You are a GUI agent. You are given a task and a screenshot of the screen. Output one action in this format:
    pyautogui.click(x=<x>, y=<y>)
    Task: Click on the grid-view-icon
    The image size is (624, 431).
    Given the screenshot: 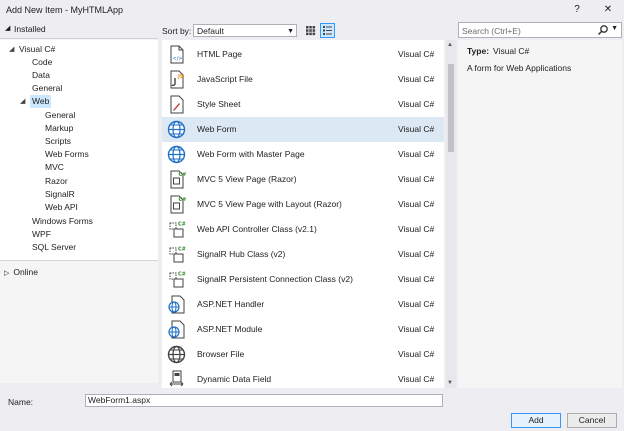 What is the action you would take?
    pyautogui.click(x=311, y=31)
    